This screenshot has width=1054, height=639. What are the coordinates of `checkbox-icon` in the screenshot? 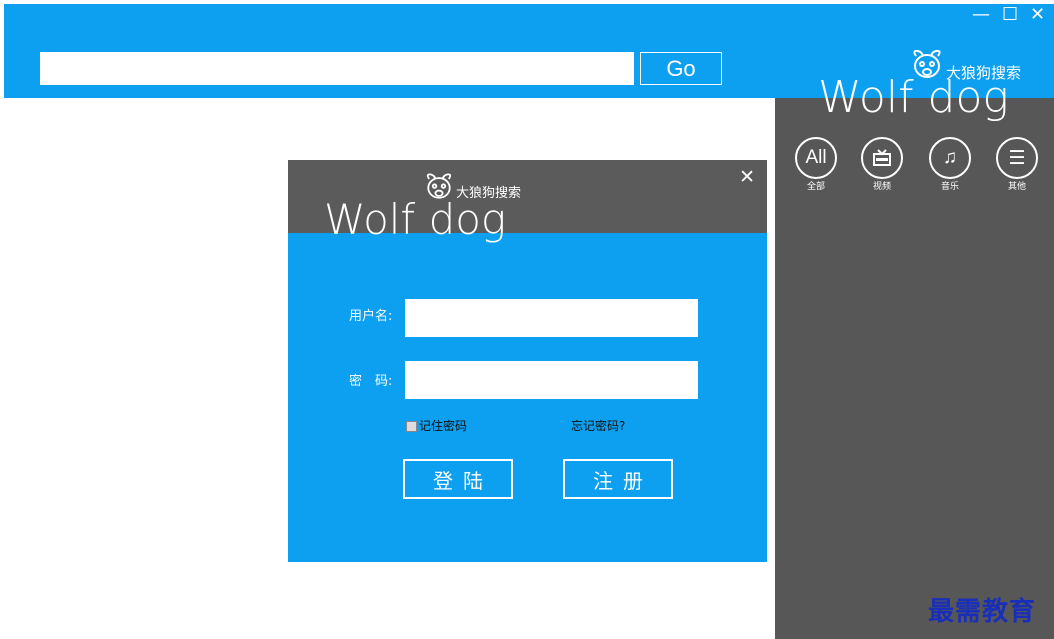 It's located at (411, 426).